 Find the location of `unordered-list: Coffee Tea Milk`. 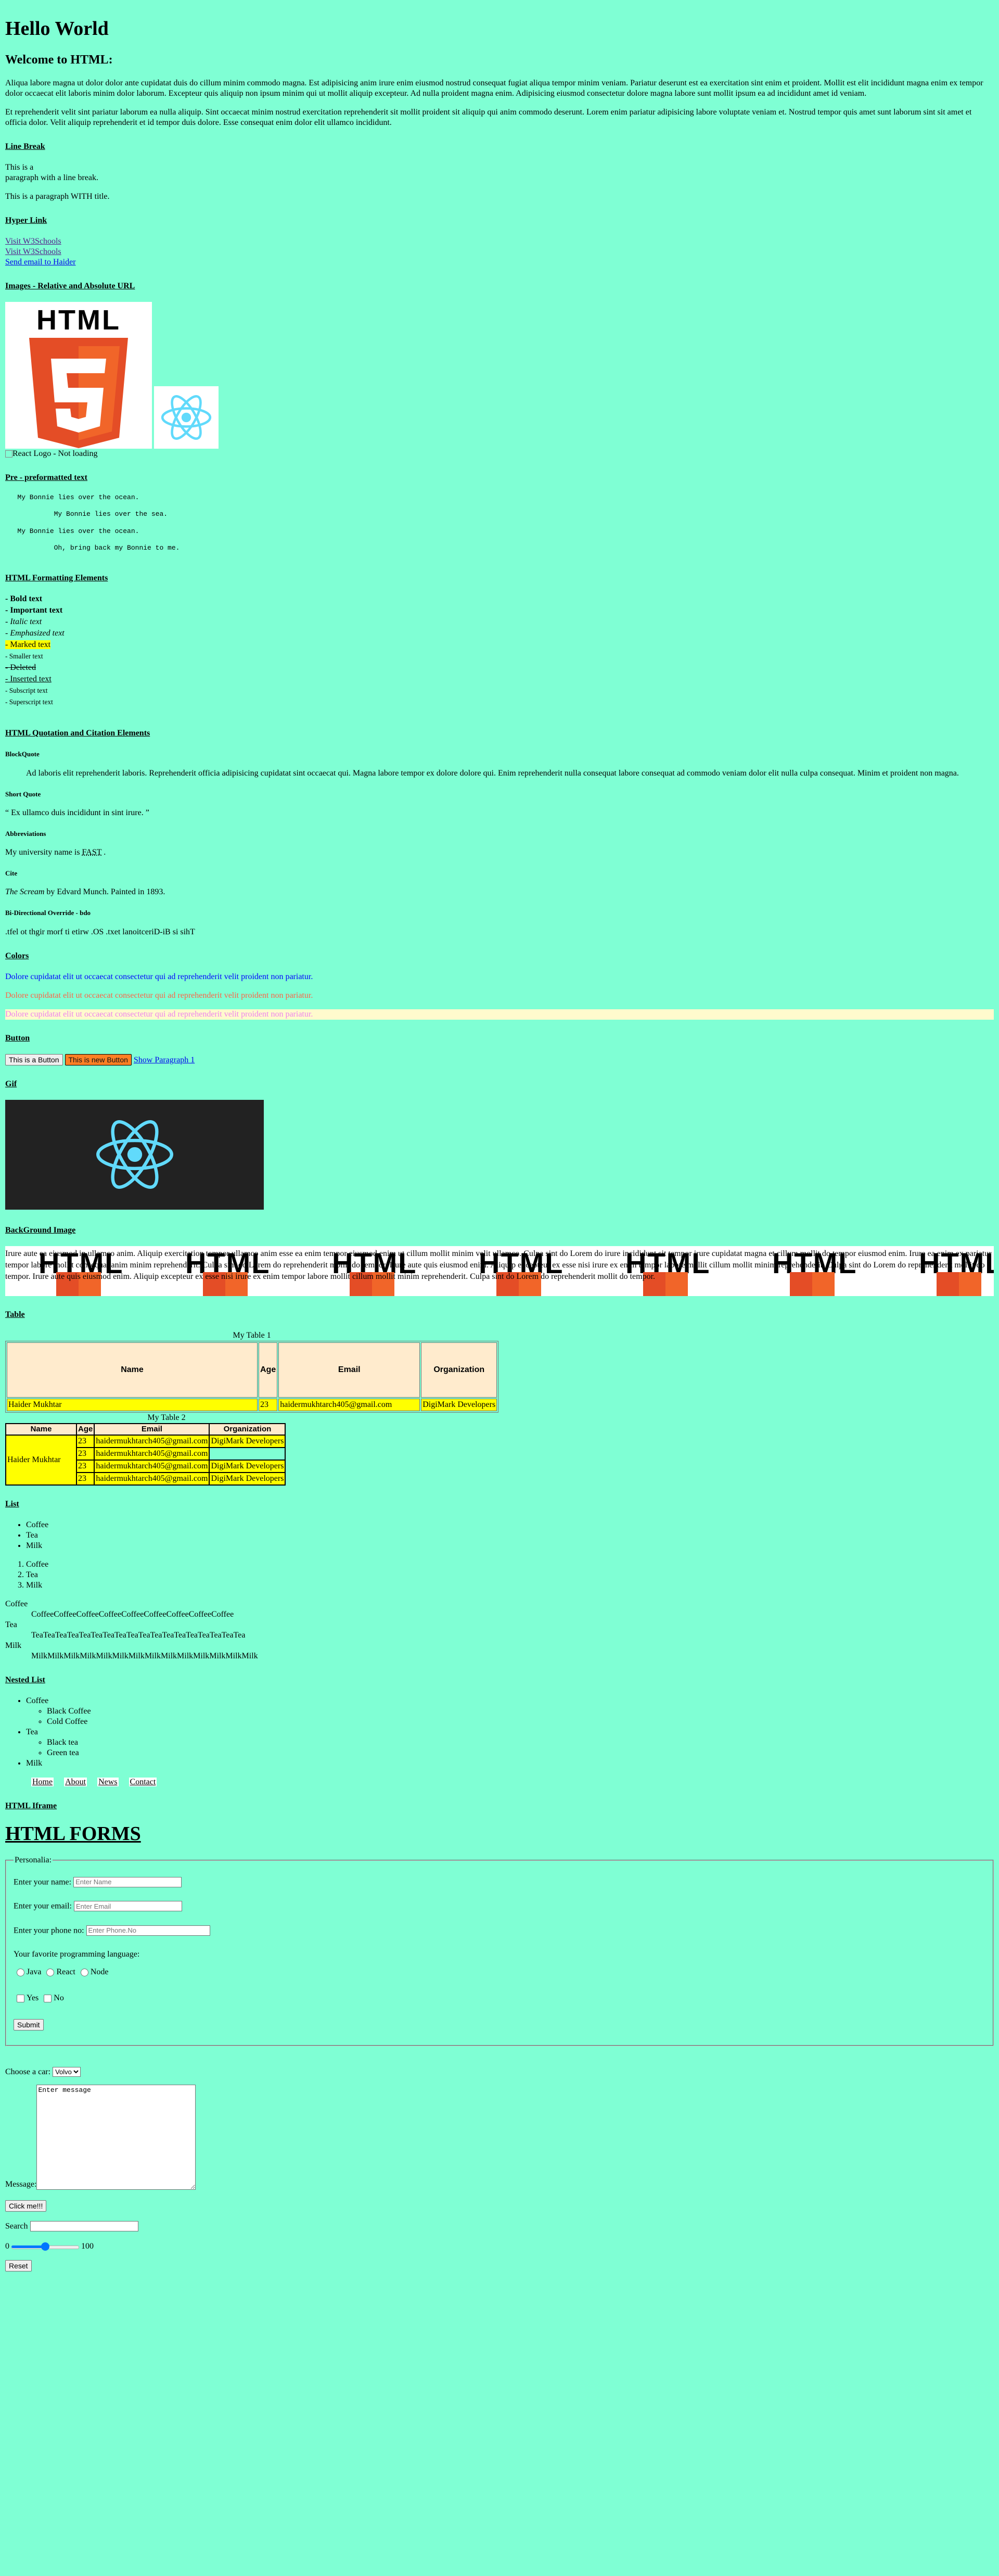

unordered-list: Coffee Tea Milk is located at coordinates (499, 1535).